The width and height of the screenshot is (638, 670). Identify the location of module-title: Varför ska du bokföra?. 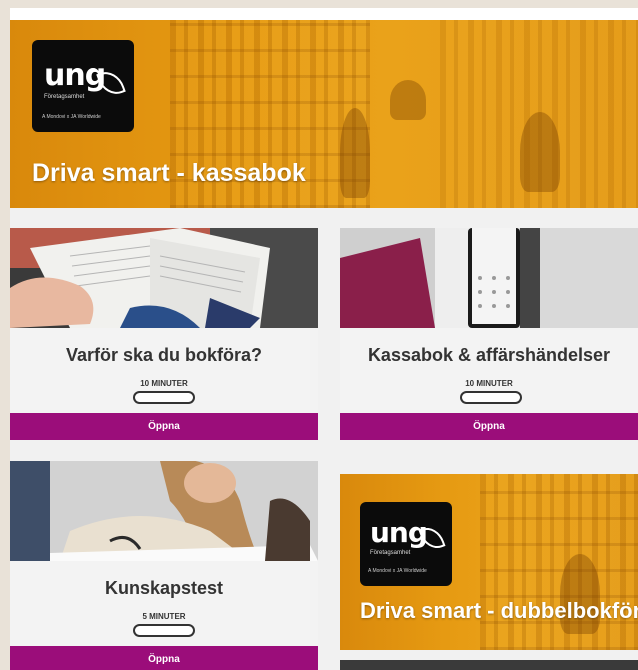
(164, 355).